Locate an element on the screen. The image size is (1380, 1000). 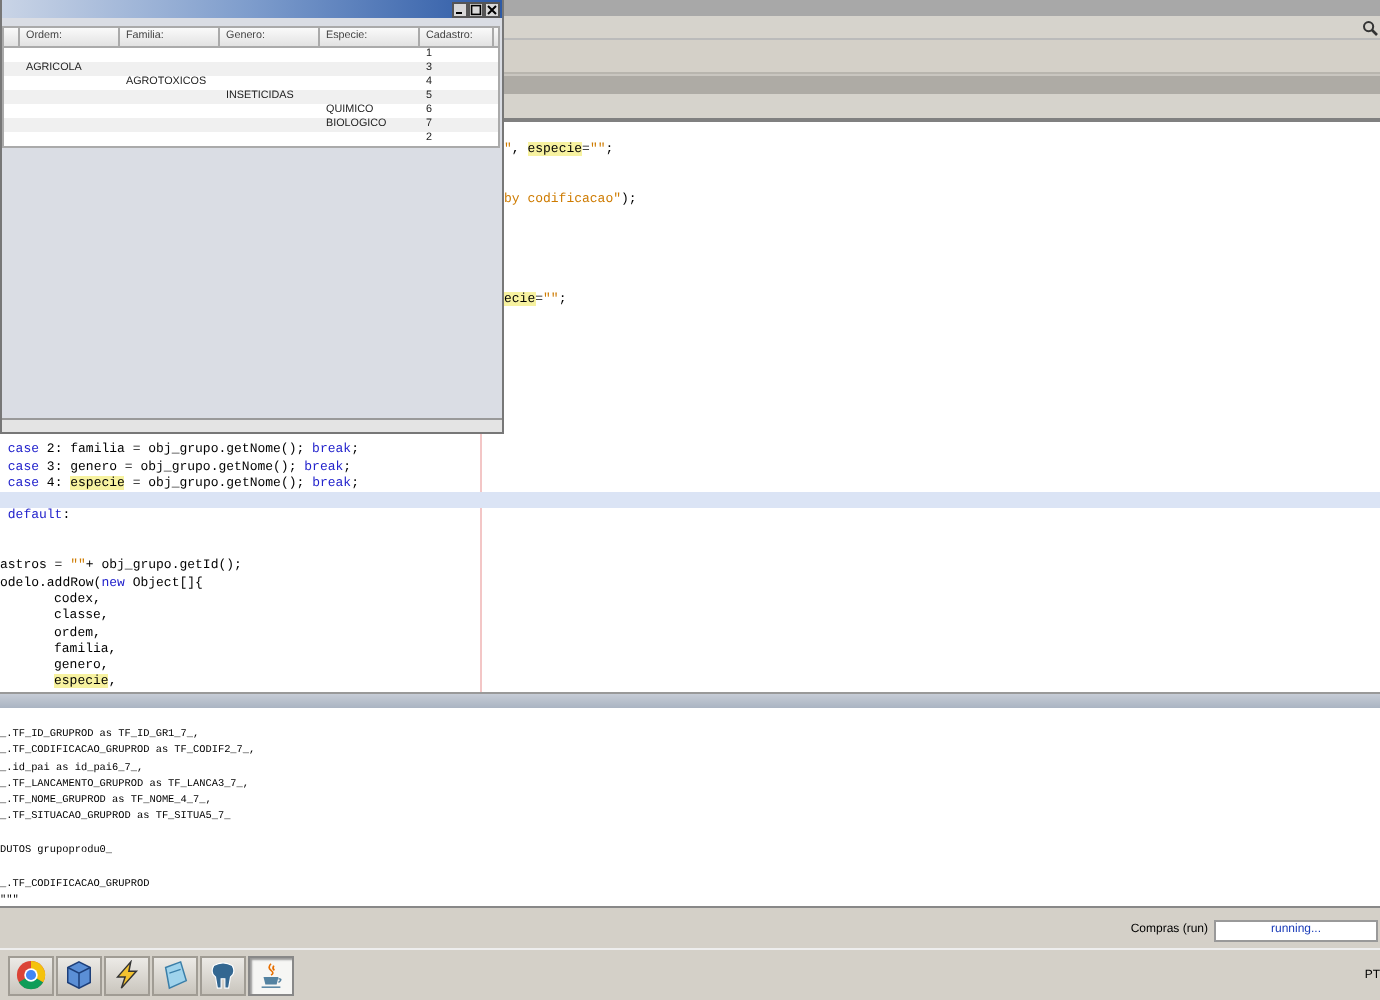
maximize-button is located at coordinates (476, 9).